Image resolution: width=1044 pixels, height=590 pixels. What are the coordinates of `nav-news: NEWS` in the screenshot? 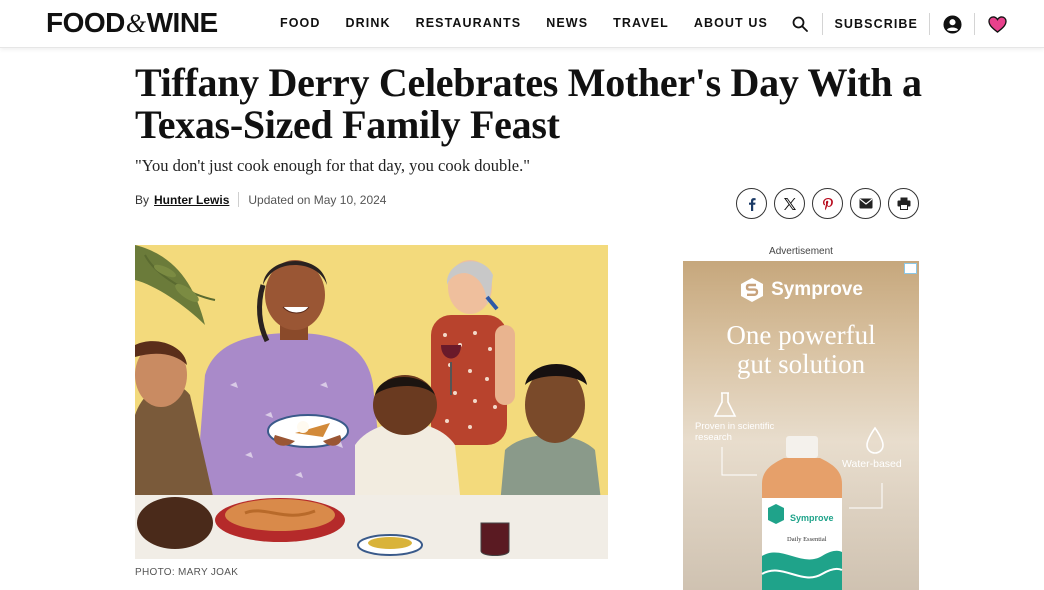 It's located at (567, 23).